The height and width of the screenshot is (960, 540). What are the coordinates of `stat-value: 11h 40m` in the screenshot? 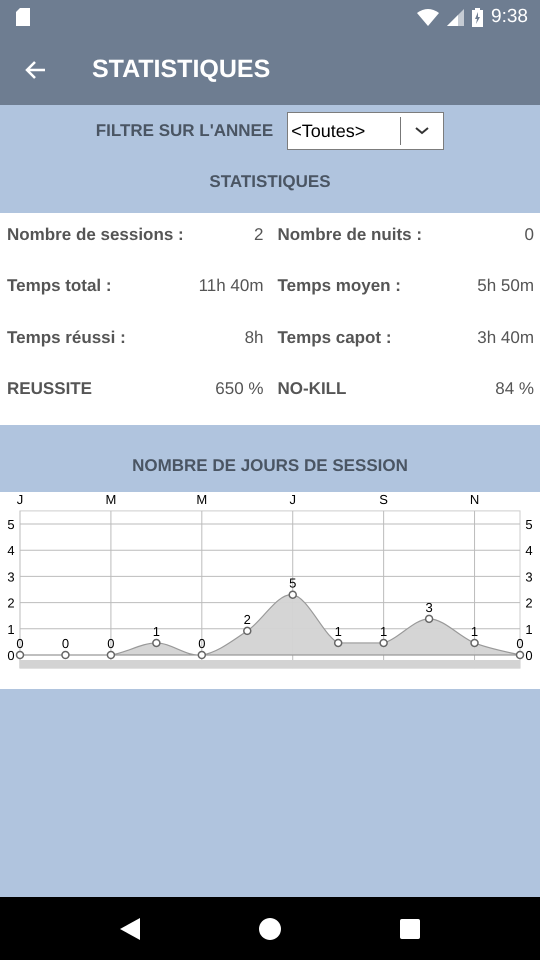 It's located at (231, 286).